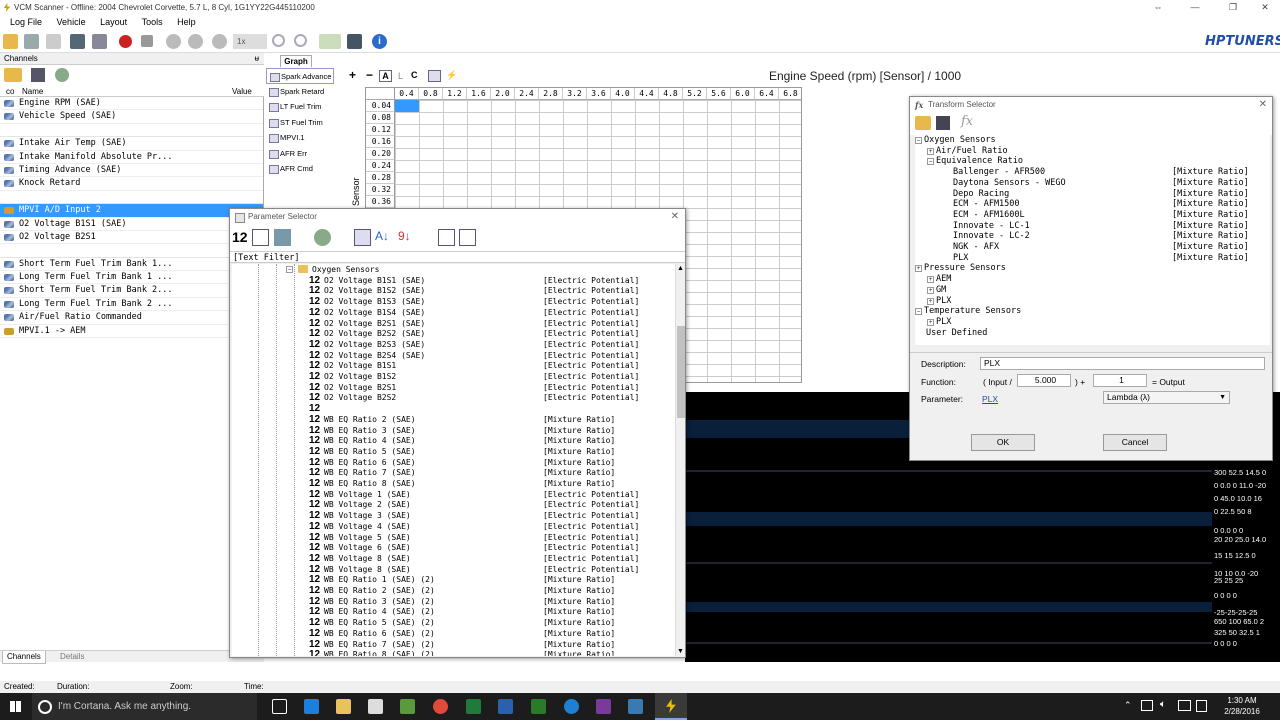  What do you see at coordinates (453, 590) in the screenshot?
I see `parameter-row: 12 WB EQ Ratio 2 (SAE) (2) [Mixture Ratio]` at bounding box center [453, 590].